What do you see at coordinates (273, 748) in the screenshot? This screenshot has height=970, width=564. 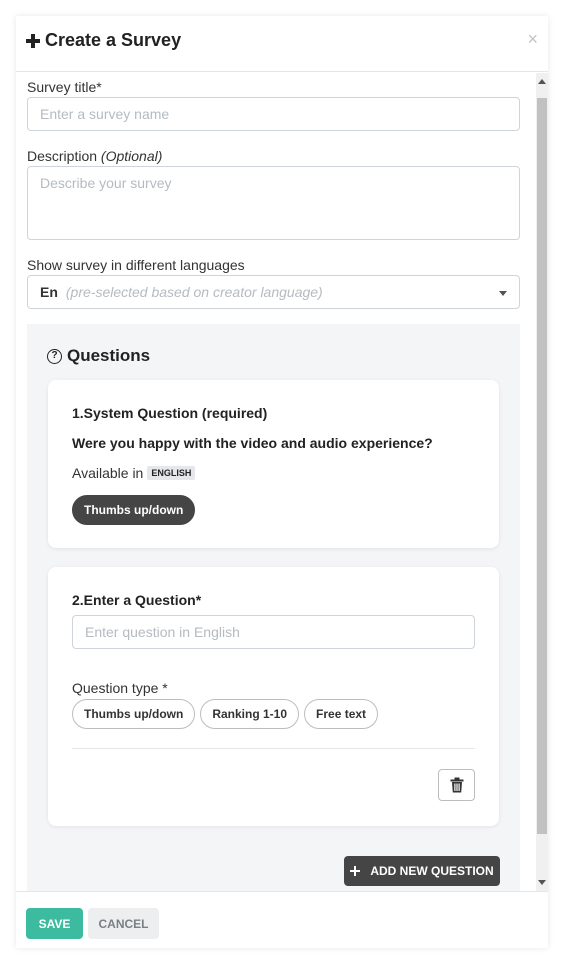 I see `divider` at bounding box center [273, 748].